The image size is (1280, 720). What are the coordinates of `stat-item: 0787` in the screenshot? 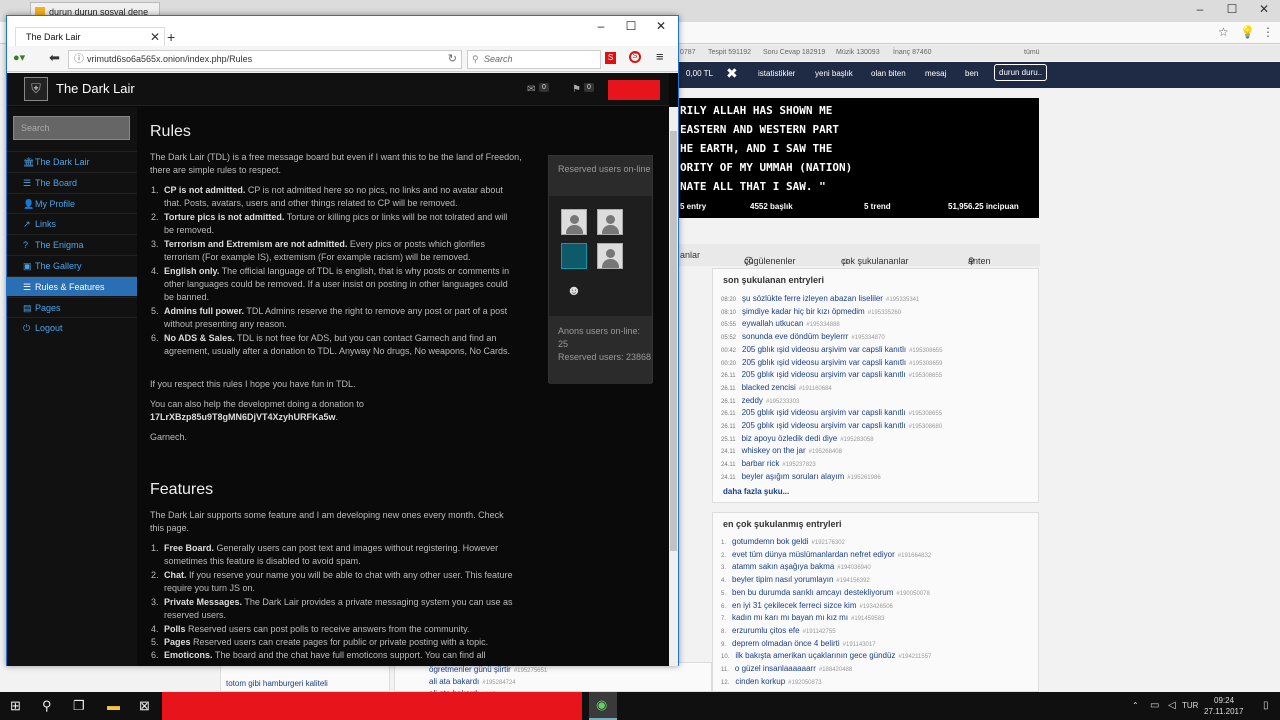 It's located at (688, 52).